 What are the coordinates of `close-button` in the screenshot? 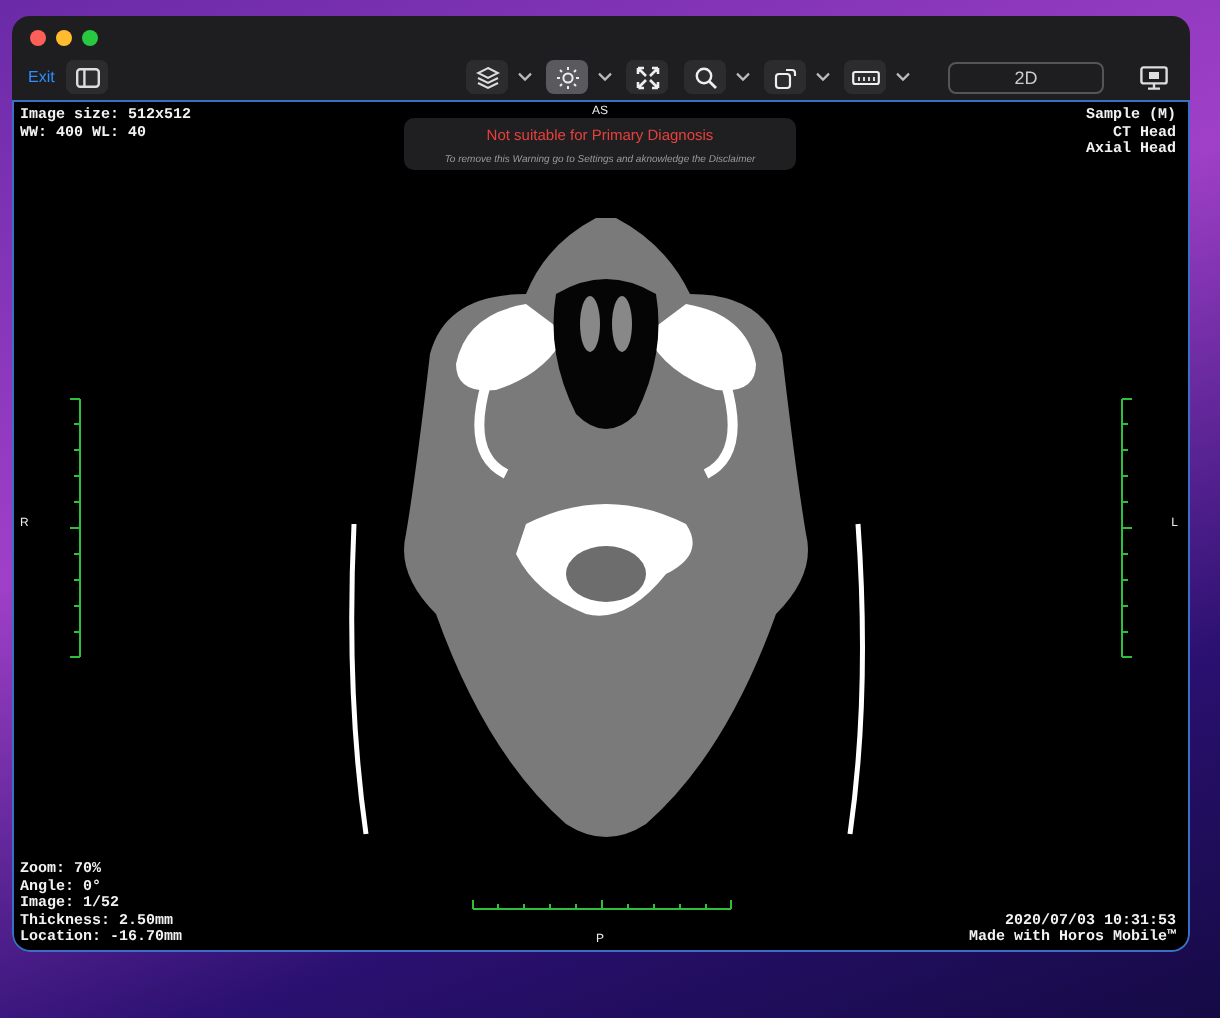 It's located at (38, 38).